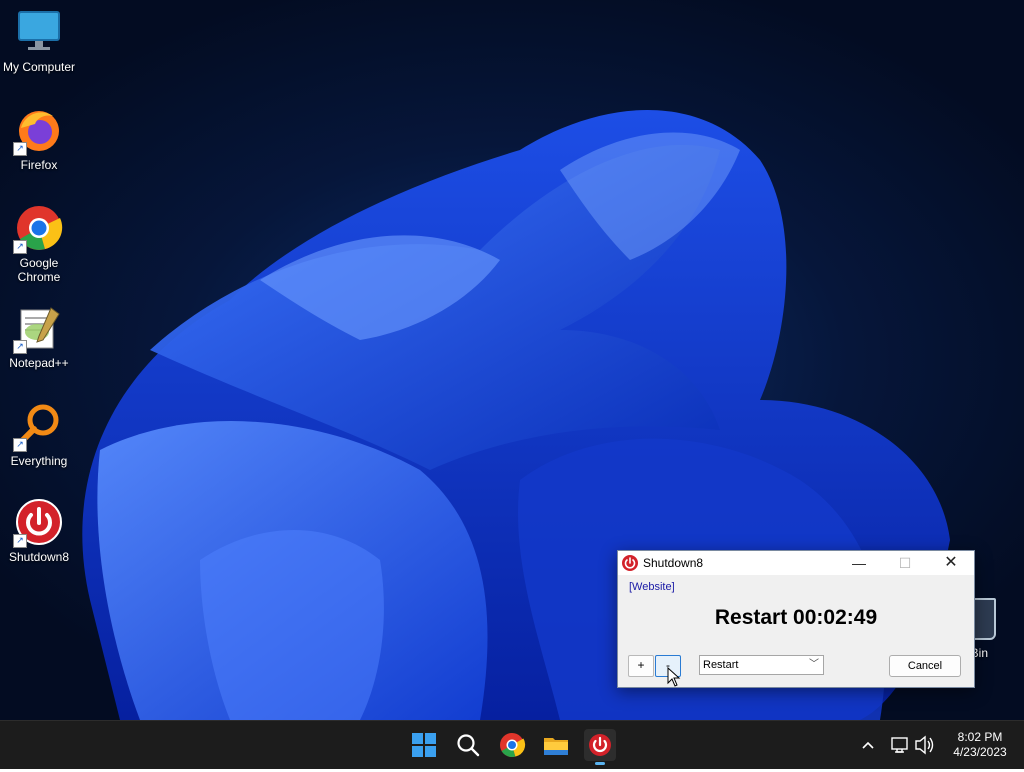  Describe the element at coordinates (38, 329) in the screenshot. I see `notepadpp-icon: ↗` at that location.